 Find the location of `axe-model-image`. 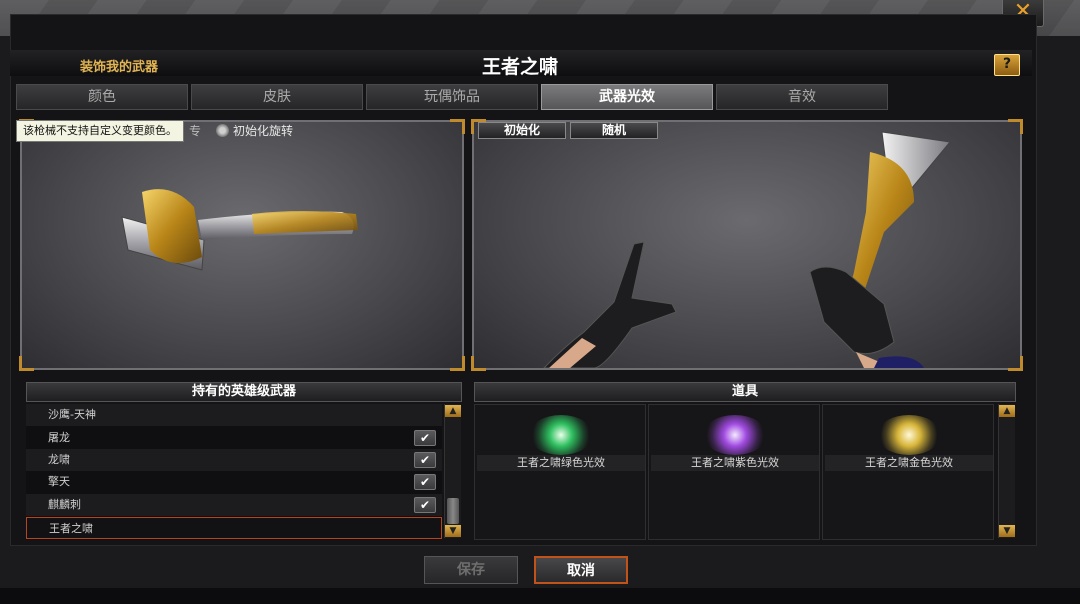

axe-model-image is located at coordinates (239, 230).